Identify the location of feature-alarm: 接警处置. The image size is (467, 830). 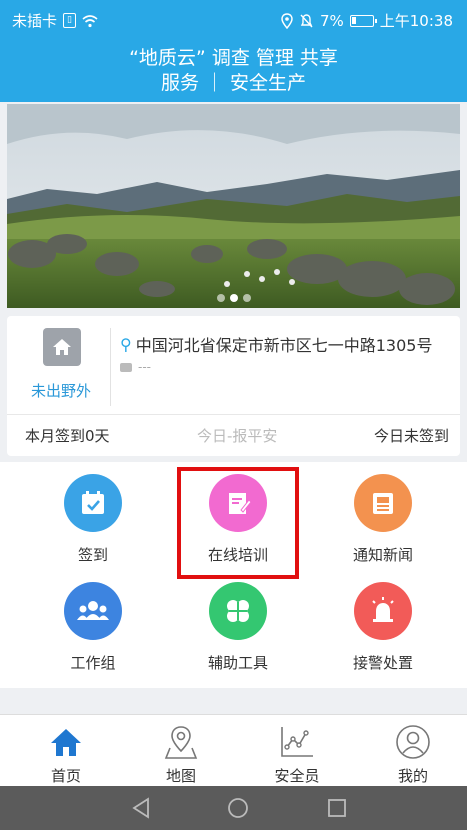
(383, 638).